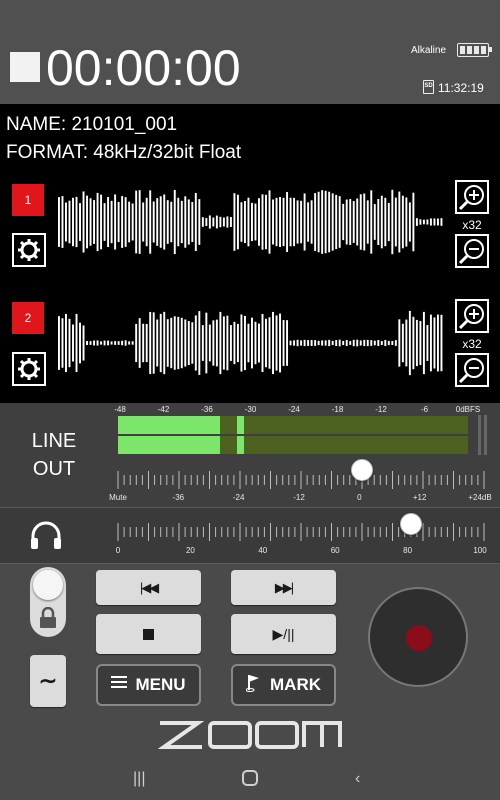 The width and height of the screenshot is (500, 800). Describe the element at coordinates (359, 497) in the screenshot. I see `scale-label: 0` at that location.